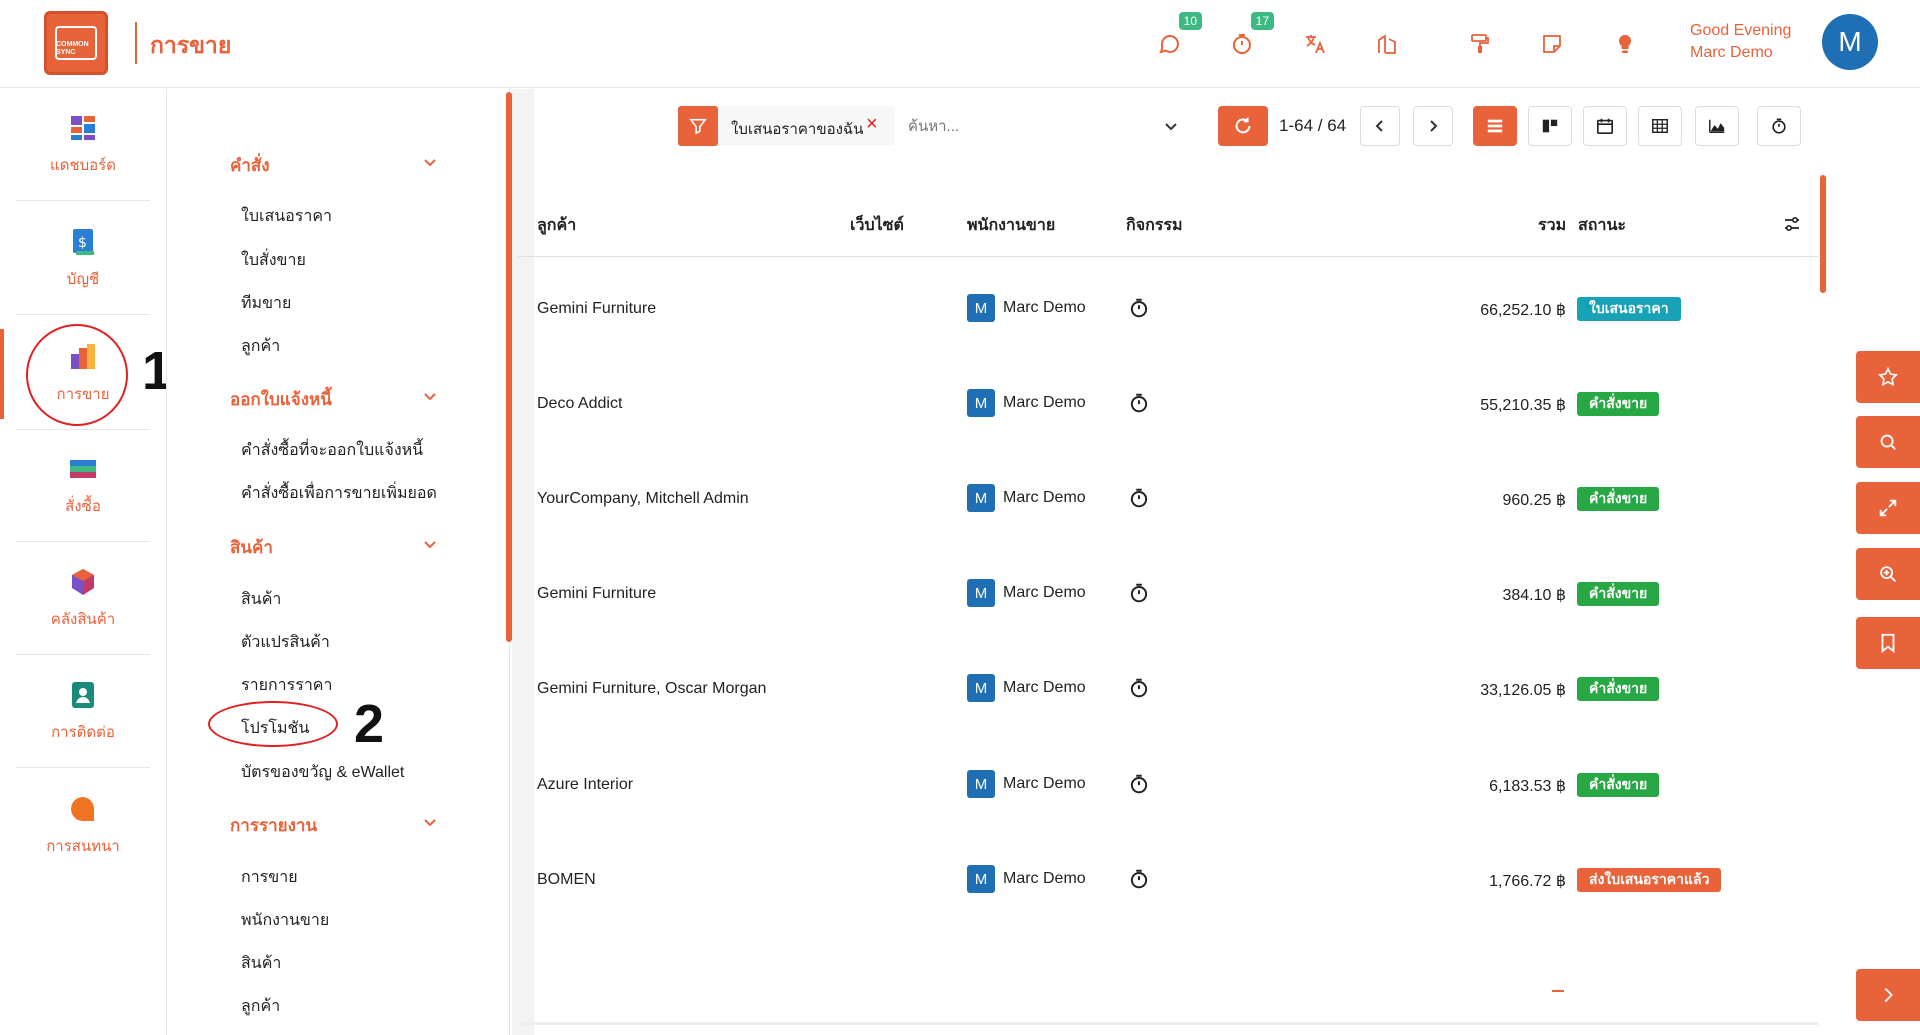 The image size is (1920, 1035). What do you see at coordinates (1527, 881) in the screenshot?
I see `row-total: 1,766.72 ฿` at bounding box center [1527, 881].